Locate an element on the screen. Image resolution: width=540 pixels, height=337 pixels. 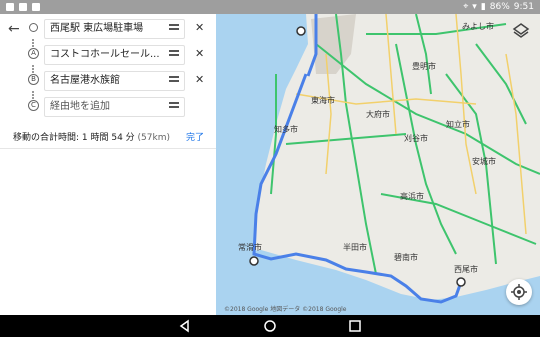
stop-row-c: C 経由地を追加 is located at coordinates (108, 107).